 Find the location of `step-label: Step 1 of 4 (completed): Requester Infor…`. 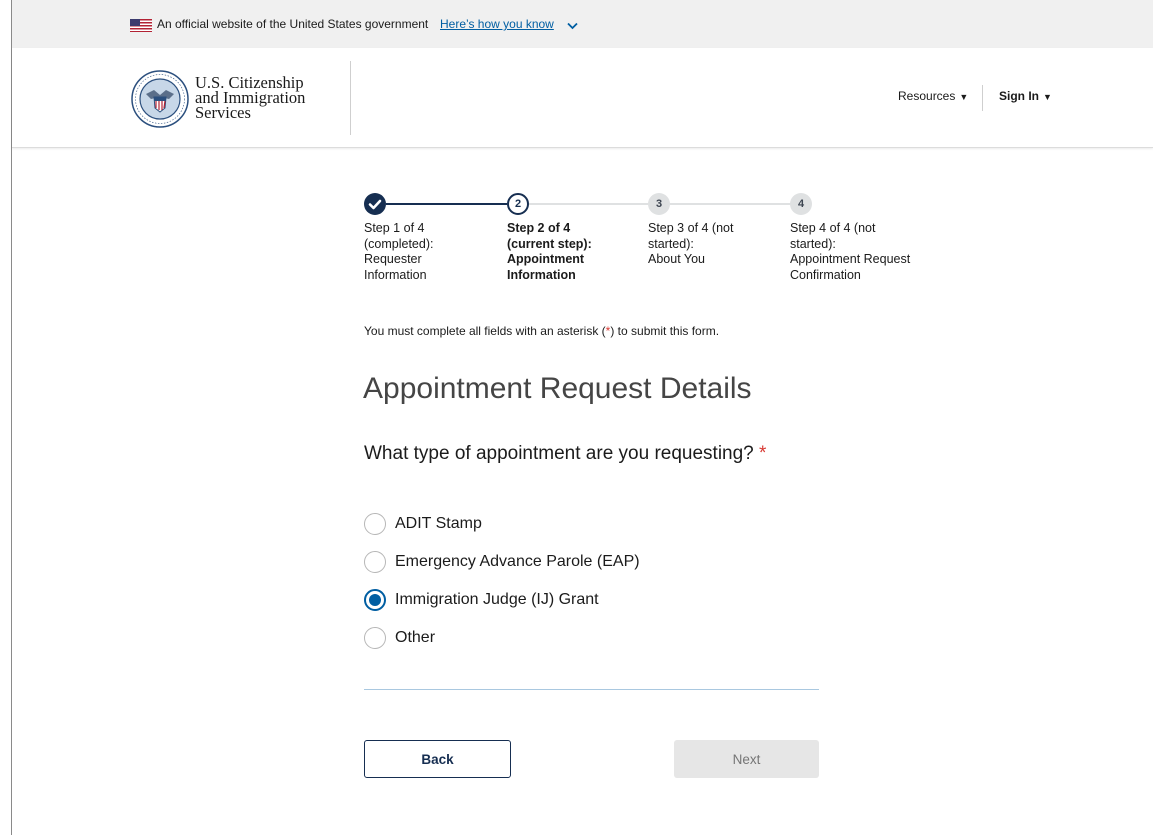

step-label: Step 1 of 4 (completed): Requester Infor… is located at coordinates (399, 251).